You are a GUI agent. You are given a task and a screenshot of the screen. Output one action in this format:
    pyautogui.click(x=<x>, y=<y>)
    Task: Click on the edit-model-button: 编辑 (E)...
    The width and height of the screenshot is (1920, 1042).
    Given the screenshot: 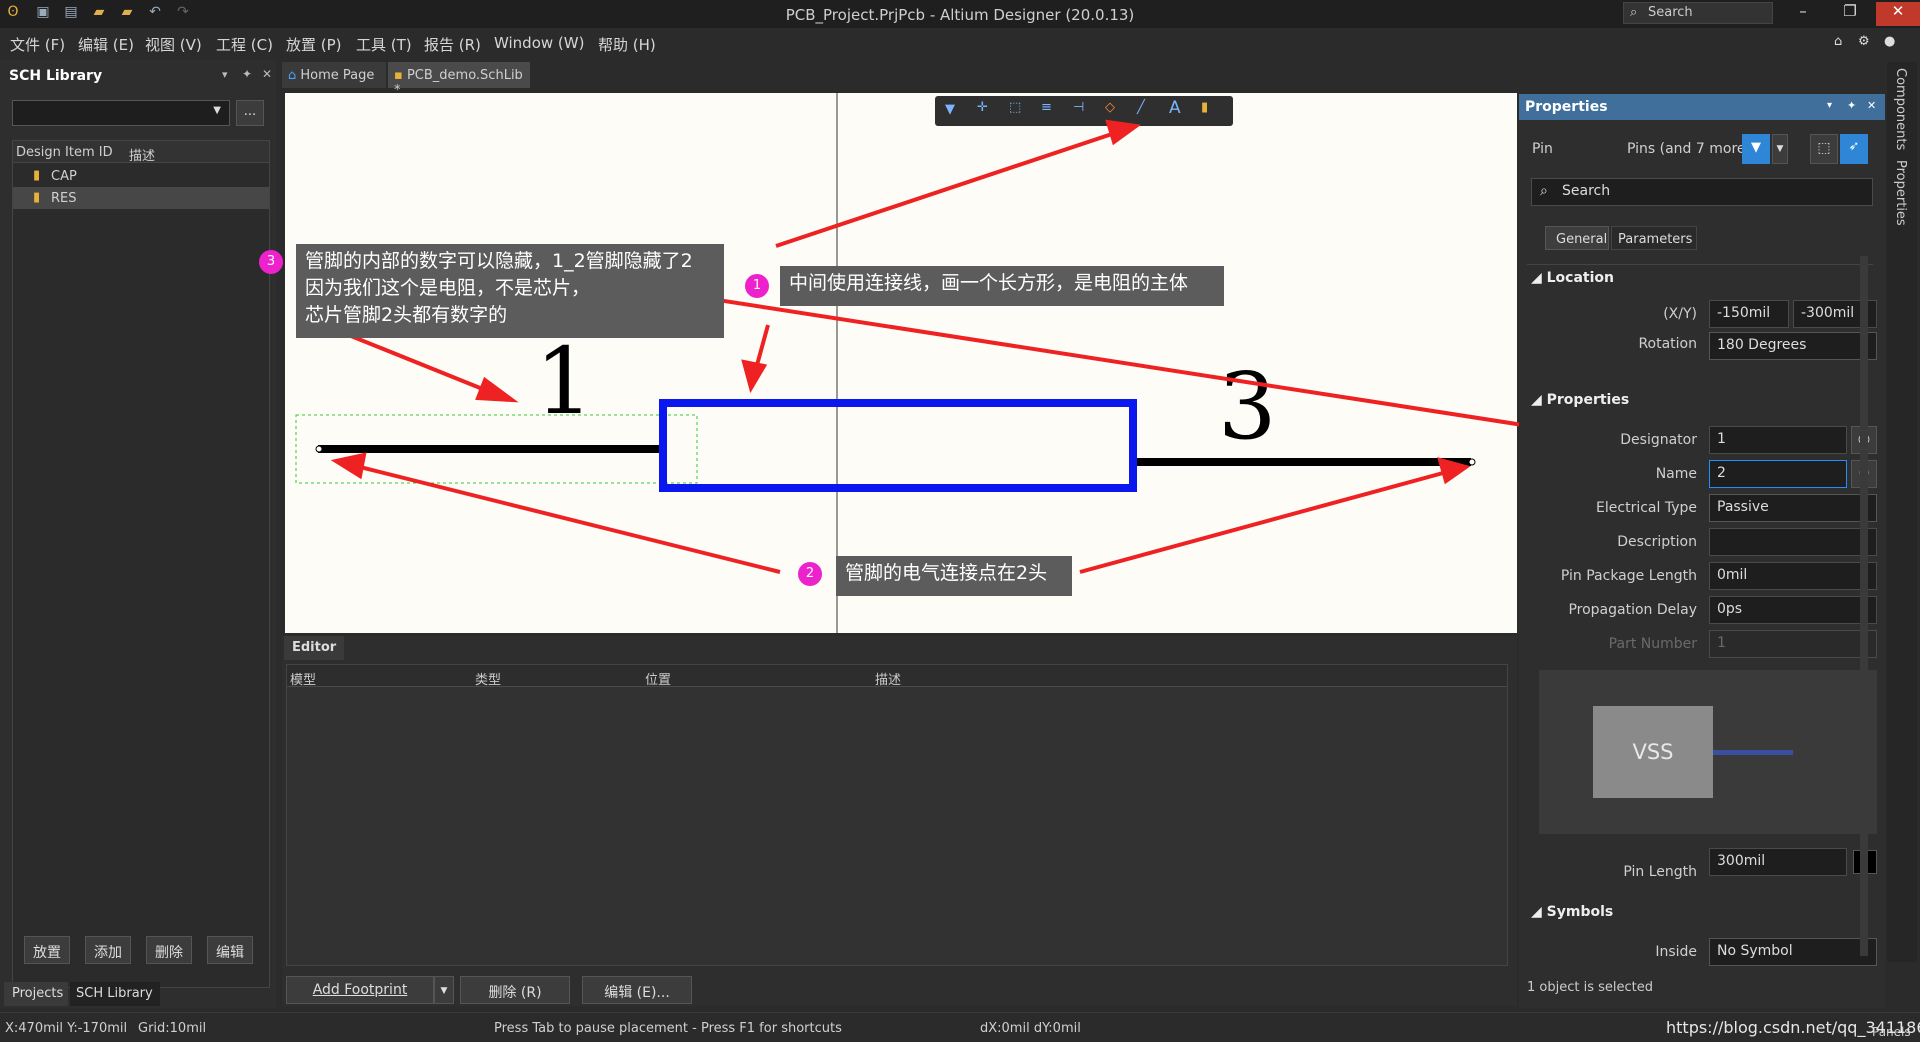 What is the action you would take?
    pyautogui.click(x=637, y=990)
    